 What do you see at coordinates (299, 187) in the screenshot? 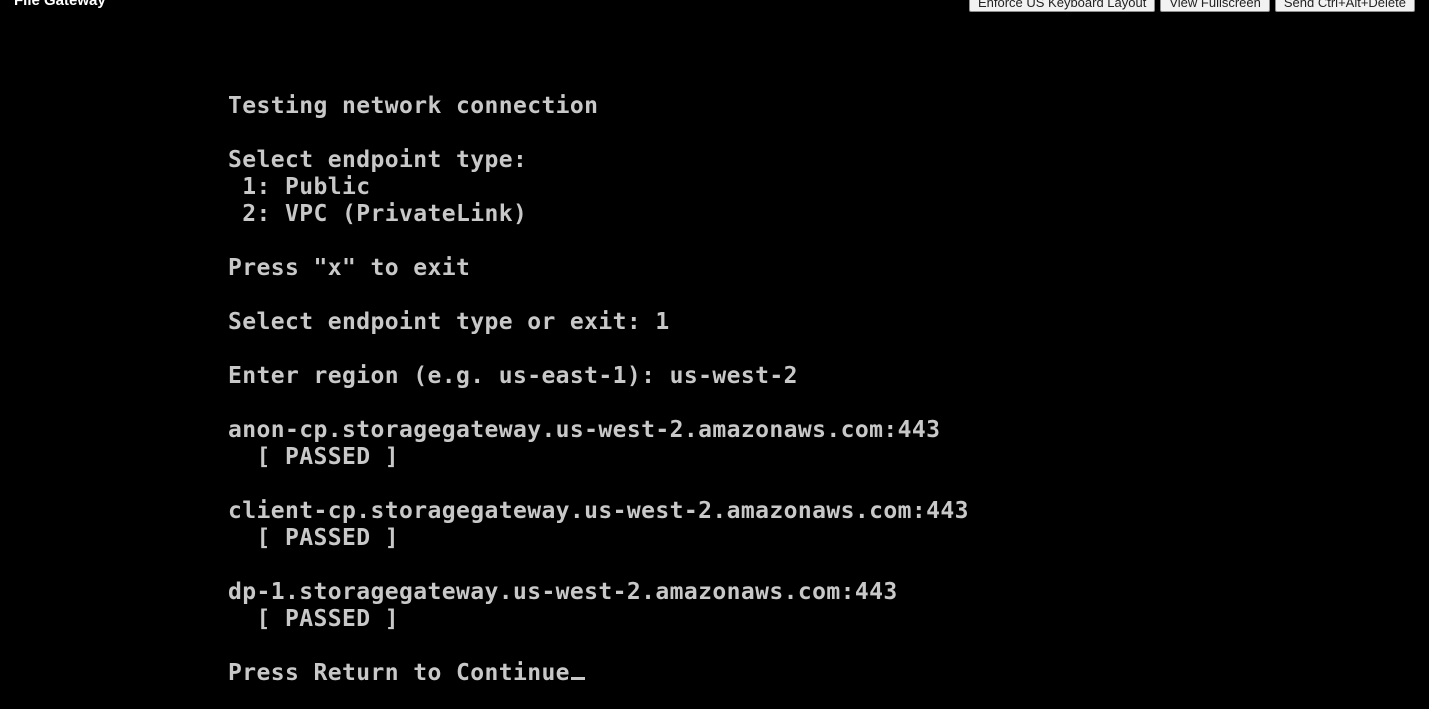
I see `console-line: 1: Public` at bounding box center [299, 187].